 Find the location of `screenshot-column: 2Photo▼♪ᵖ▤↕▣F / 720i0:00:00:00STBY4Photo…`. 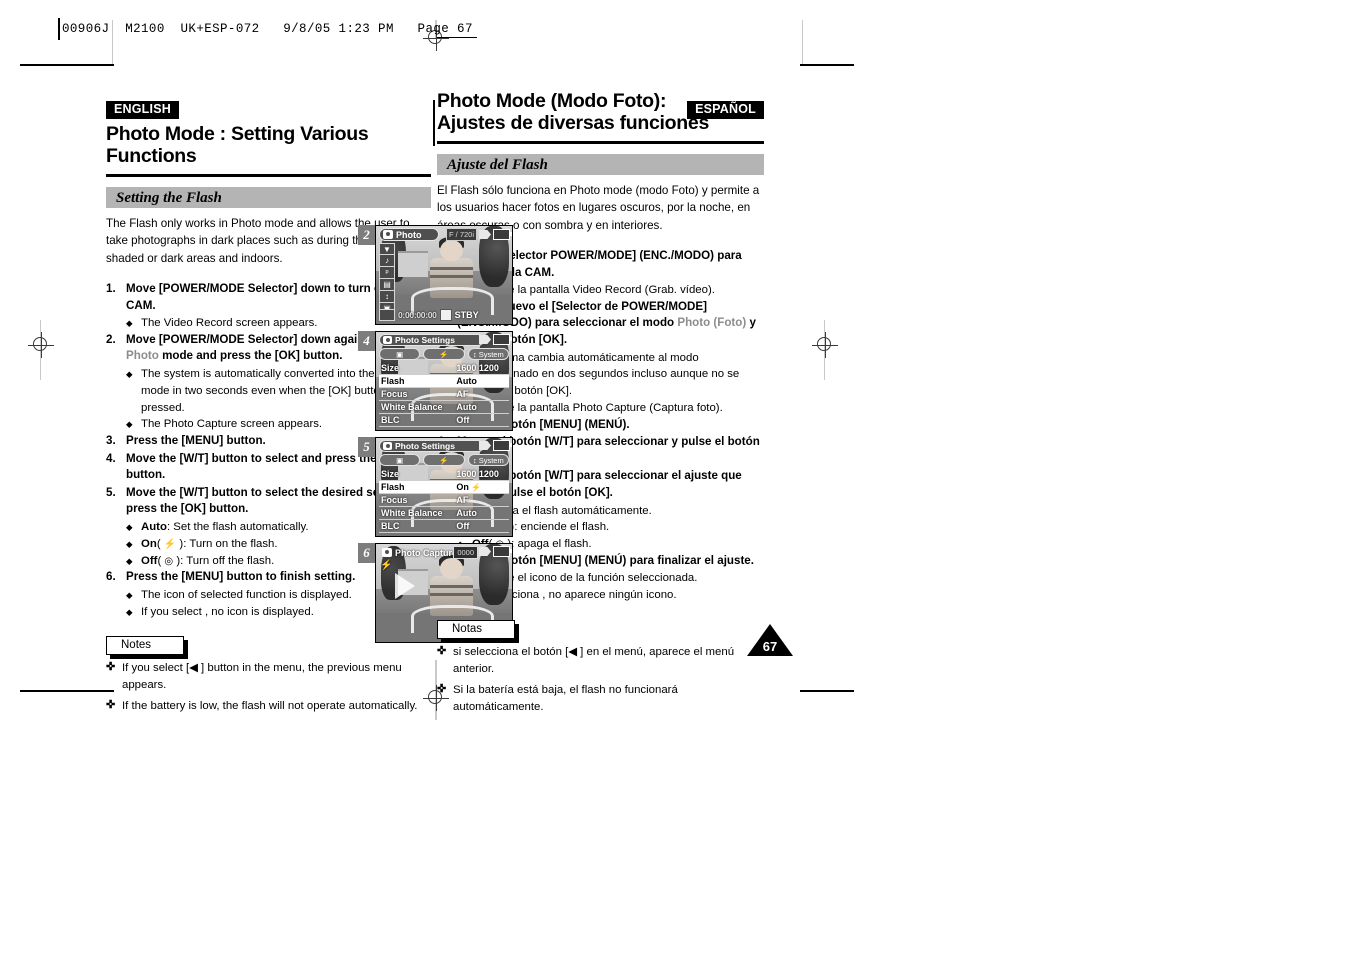

screenshot-column: 2Photo▼♪ᵖ▤↕▣F / 720i0:00:00:00STBY4Photo… is located at coordinates (437, 437).